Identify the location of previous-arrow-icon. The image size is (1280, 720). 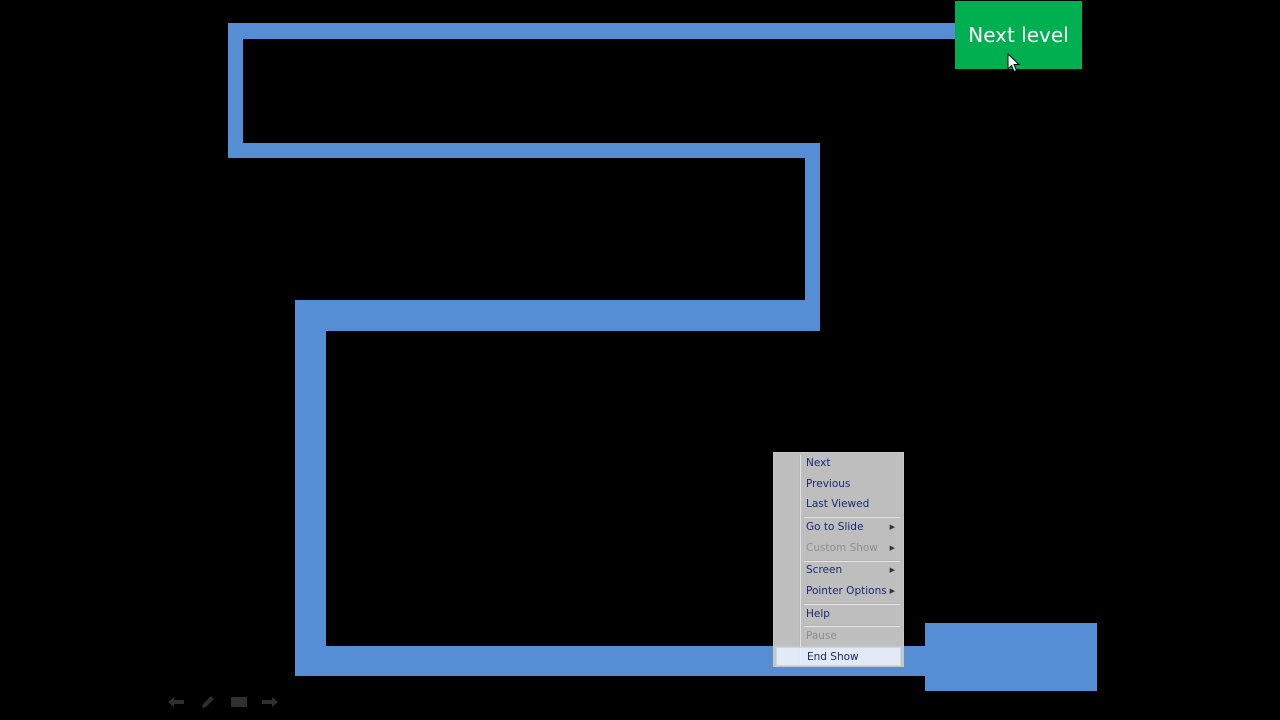
(176, 702).